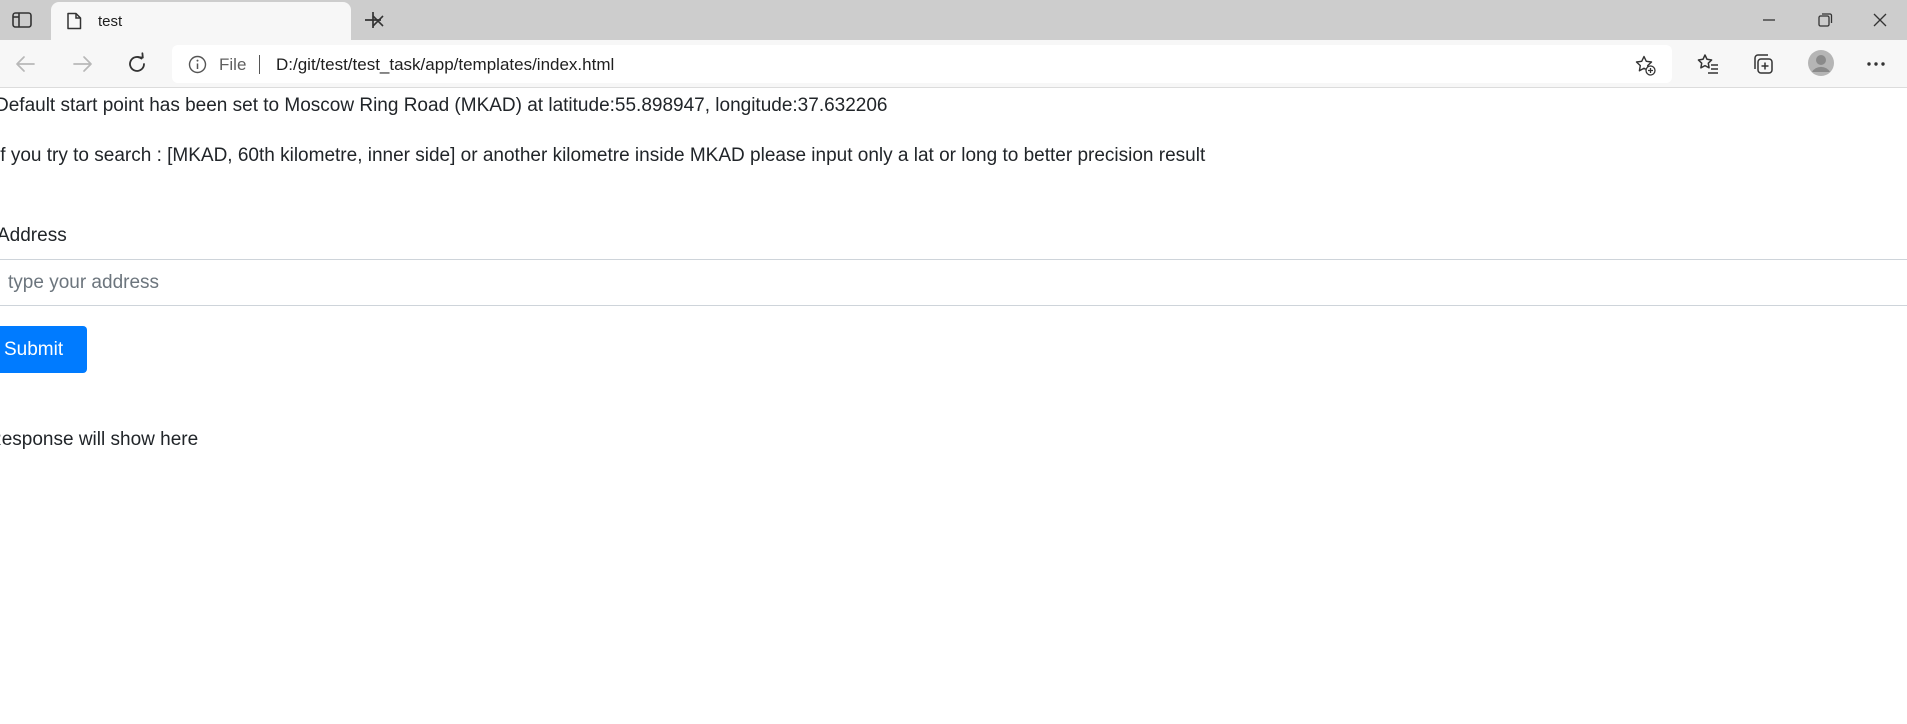  Describe the element at coordinates (1876, 64) in the screenshot. I see `more-options-icon` at that location.